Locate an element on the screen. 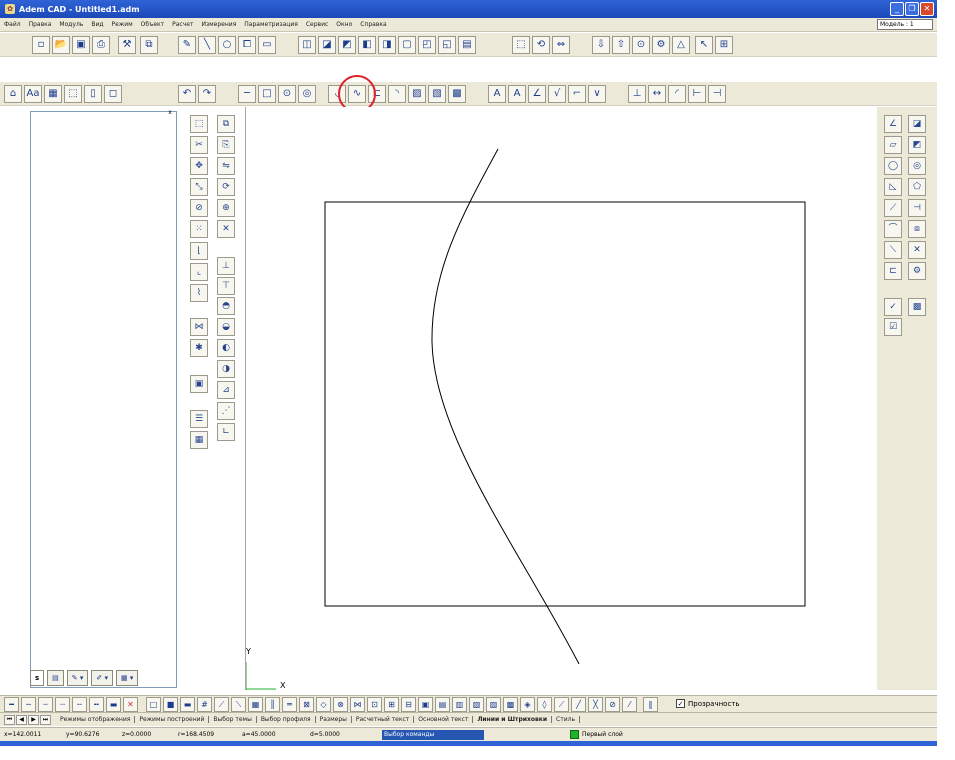 The width and height of the screenshot is (955, 760). array-icon: ⁙ is located at coordinates (199, 229).